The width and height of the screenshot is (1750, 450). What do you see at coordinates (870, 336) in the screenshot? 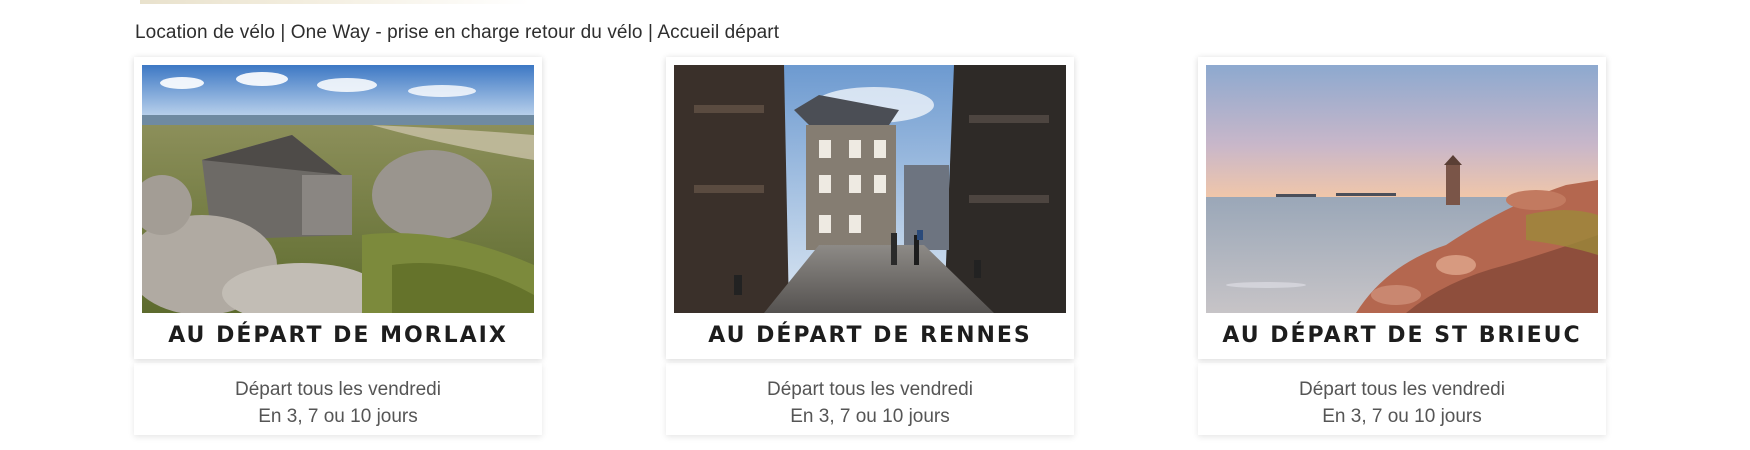
I see `card-title: AU DÉPART DE RENNES` at bounding box center [870, 336].